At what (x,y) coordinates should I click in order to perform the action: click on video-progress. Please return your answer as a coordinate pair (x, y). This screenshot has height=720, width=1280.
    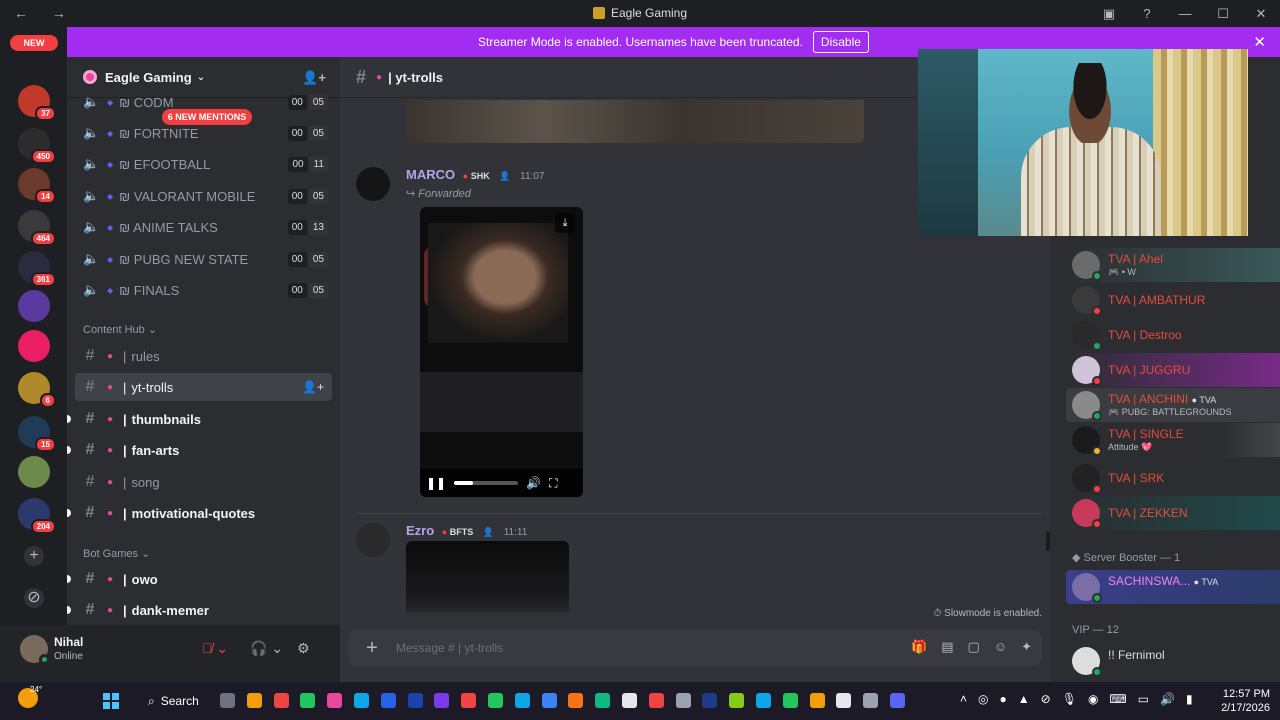
    Looking at the image, I should click on (486, 483).